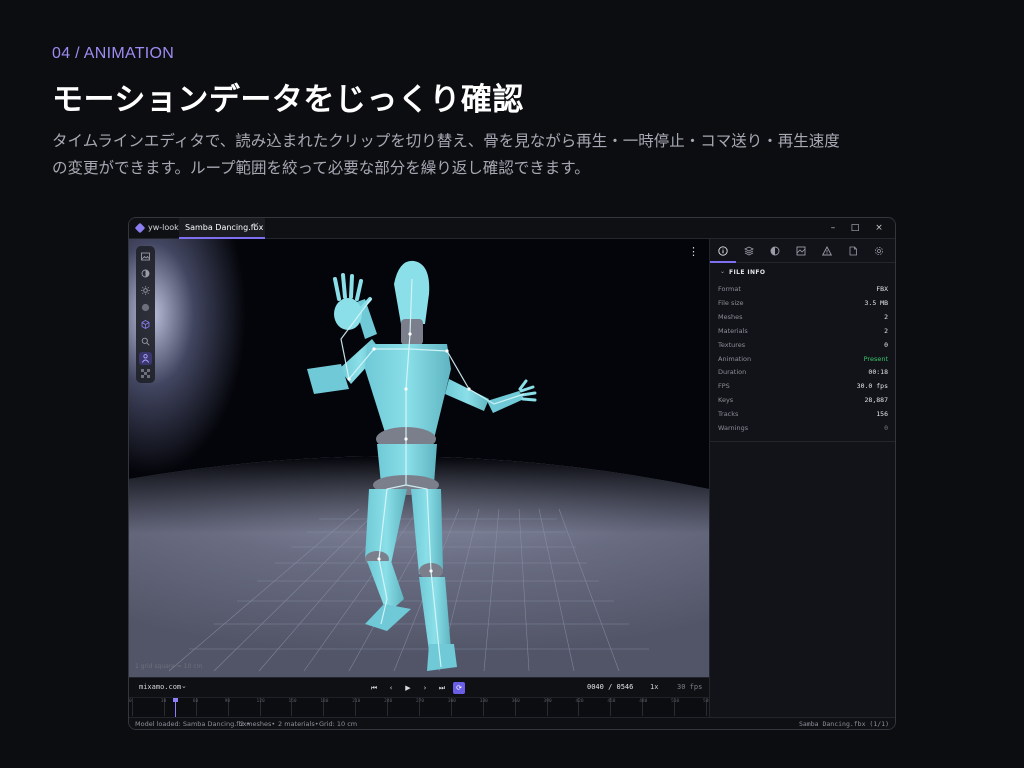 This screenshot has height=768, width=1024. I want to click on timeline-tick-label: 420, so click(579, 701).